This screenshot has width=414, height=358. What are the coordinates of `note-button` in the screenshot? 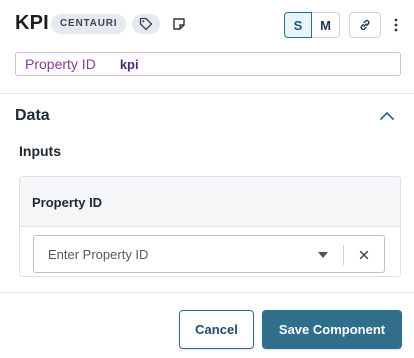 It's located at (179, 24).